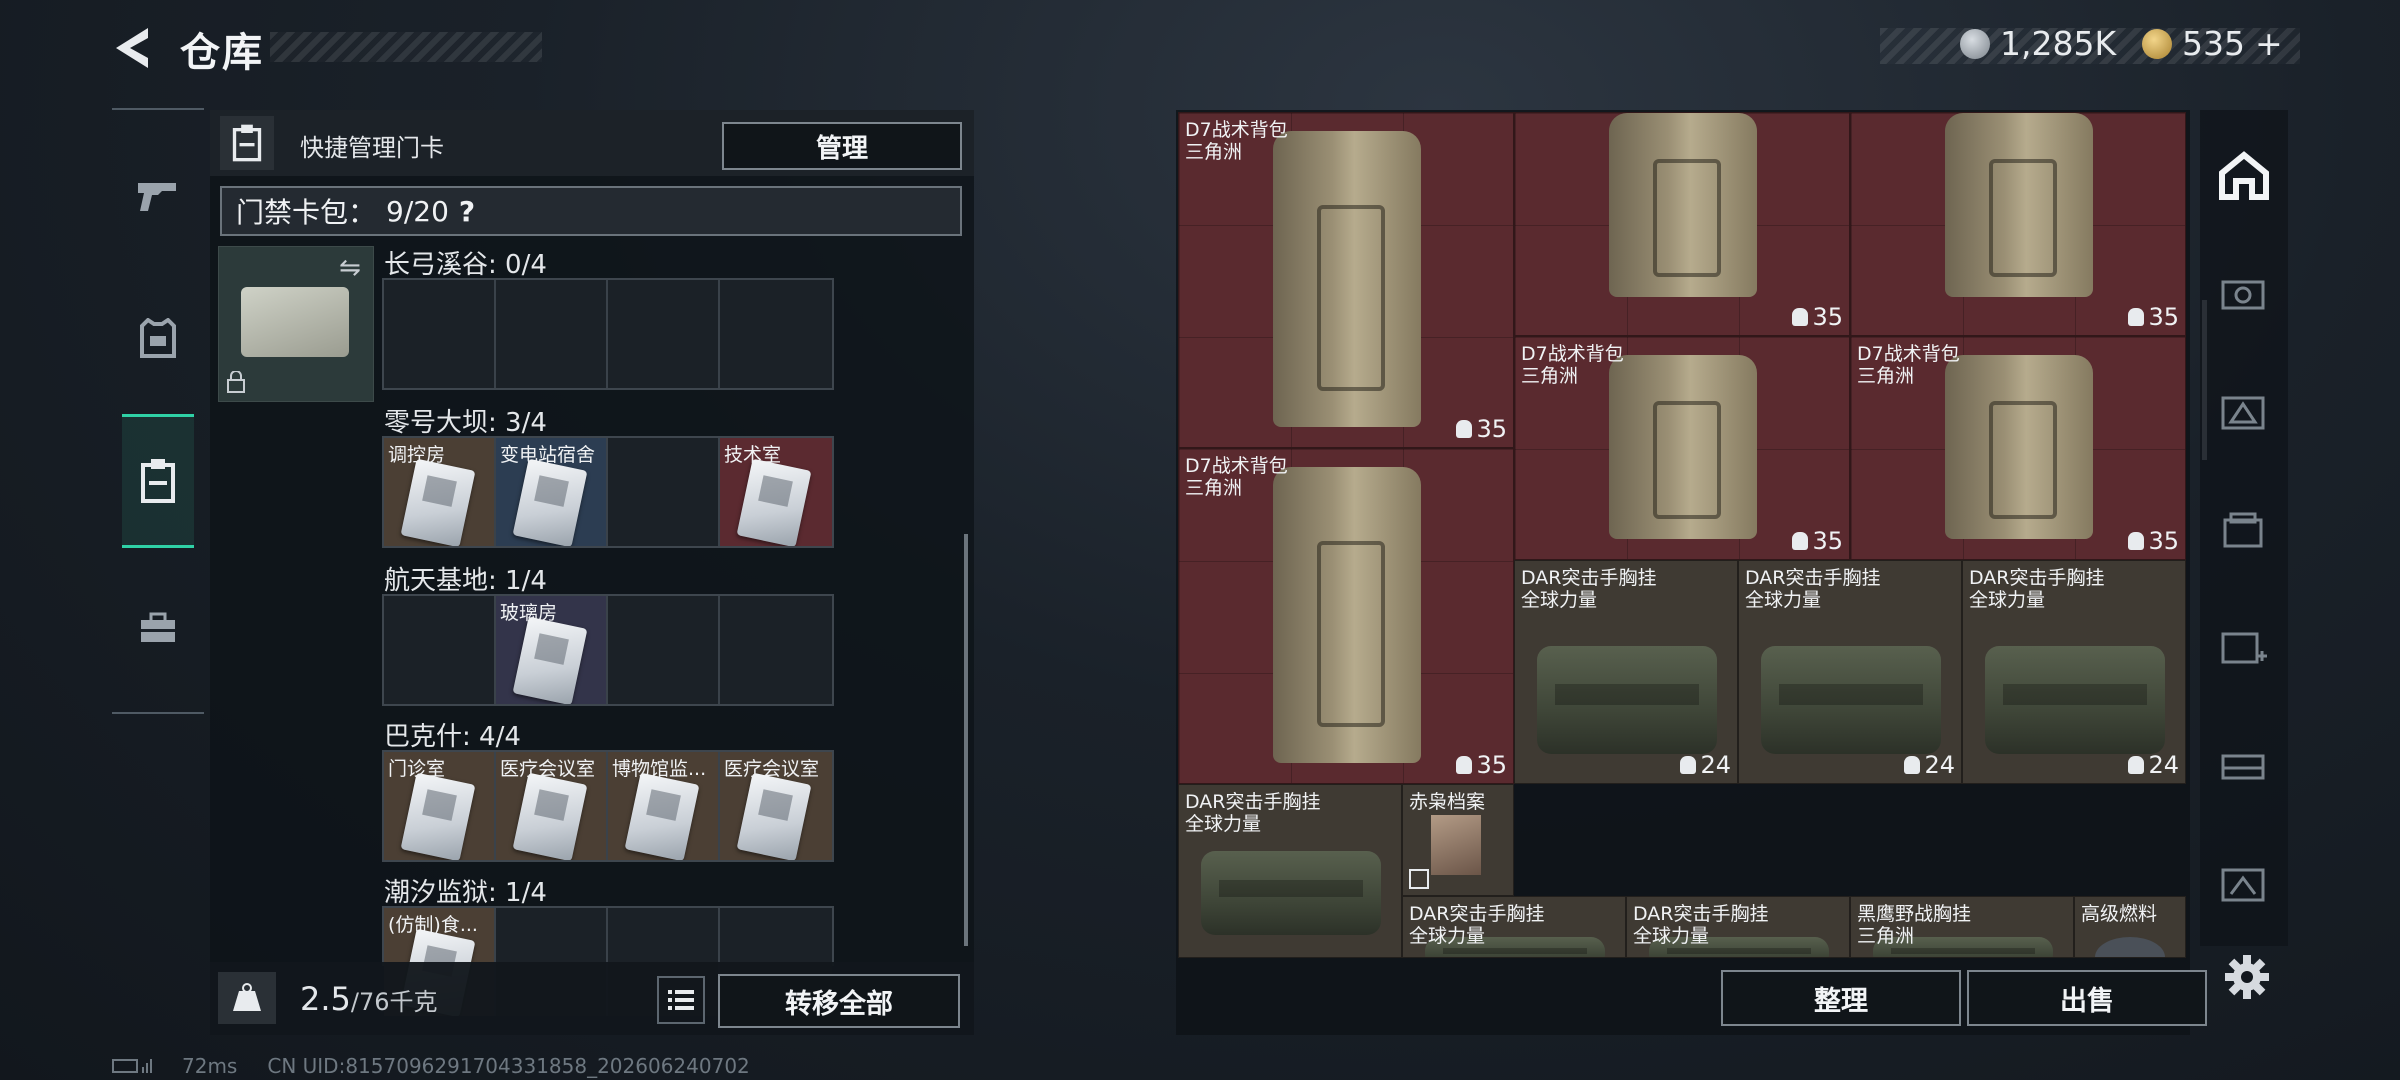  Describe the element at coordinates (2244, 884) in the screenshot. I see `rail-rigs` at that location.